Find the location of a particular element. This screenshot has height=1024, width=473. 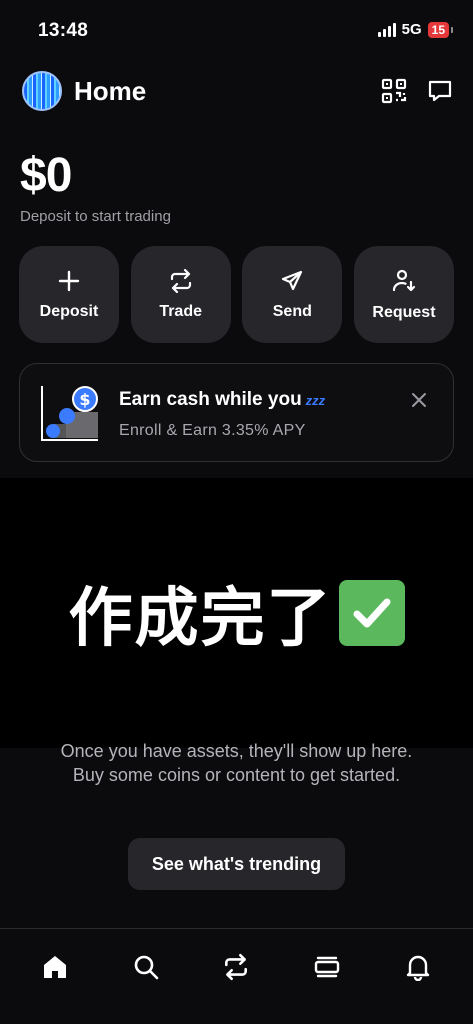

promo-title: Earn cash while you zzz is located at coordinates (222, 400).